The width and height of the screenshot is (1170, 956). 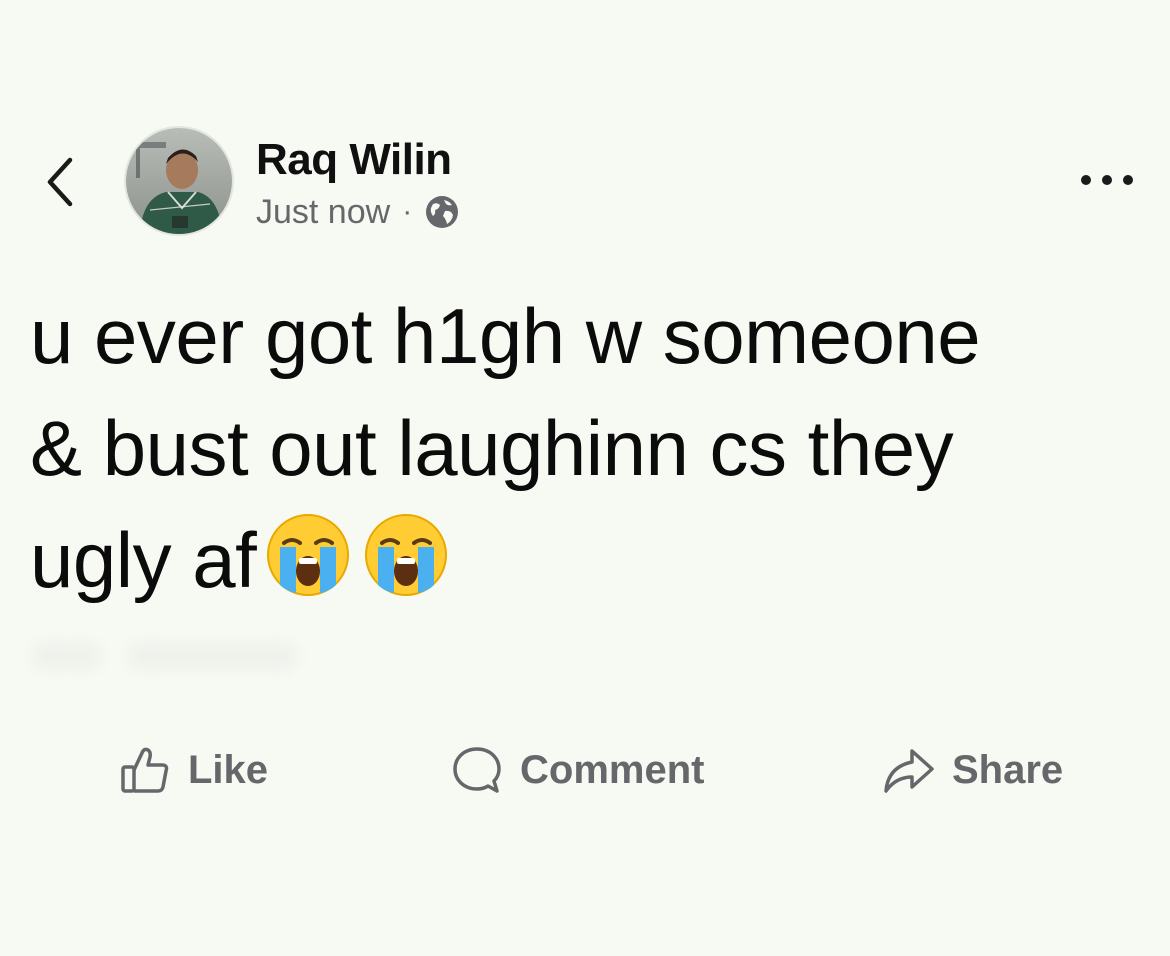 I want to click on avatar-image, so click(x=179, y=181).